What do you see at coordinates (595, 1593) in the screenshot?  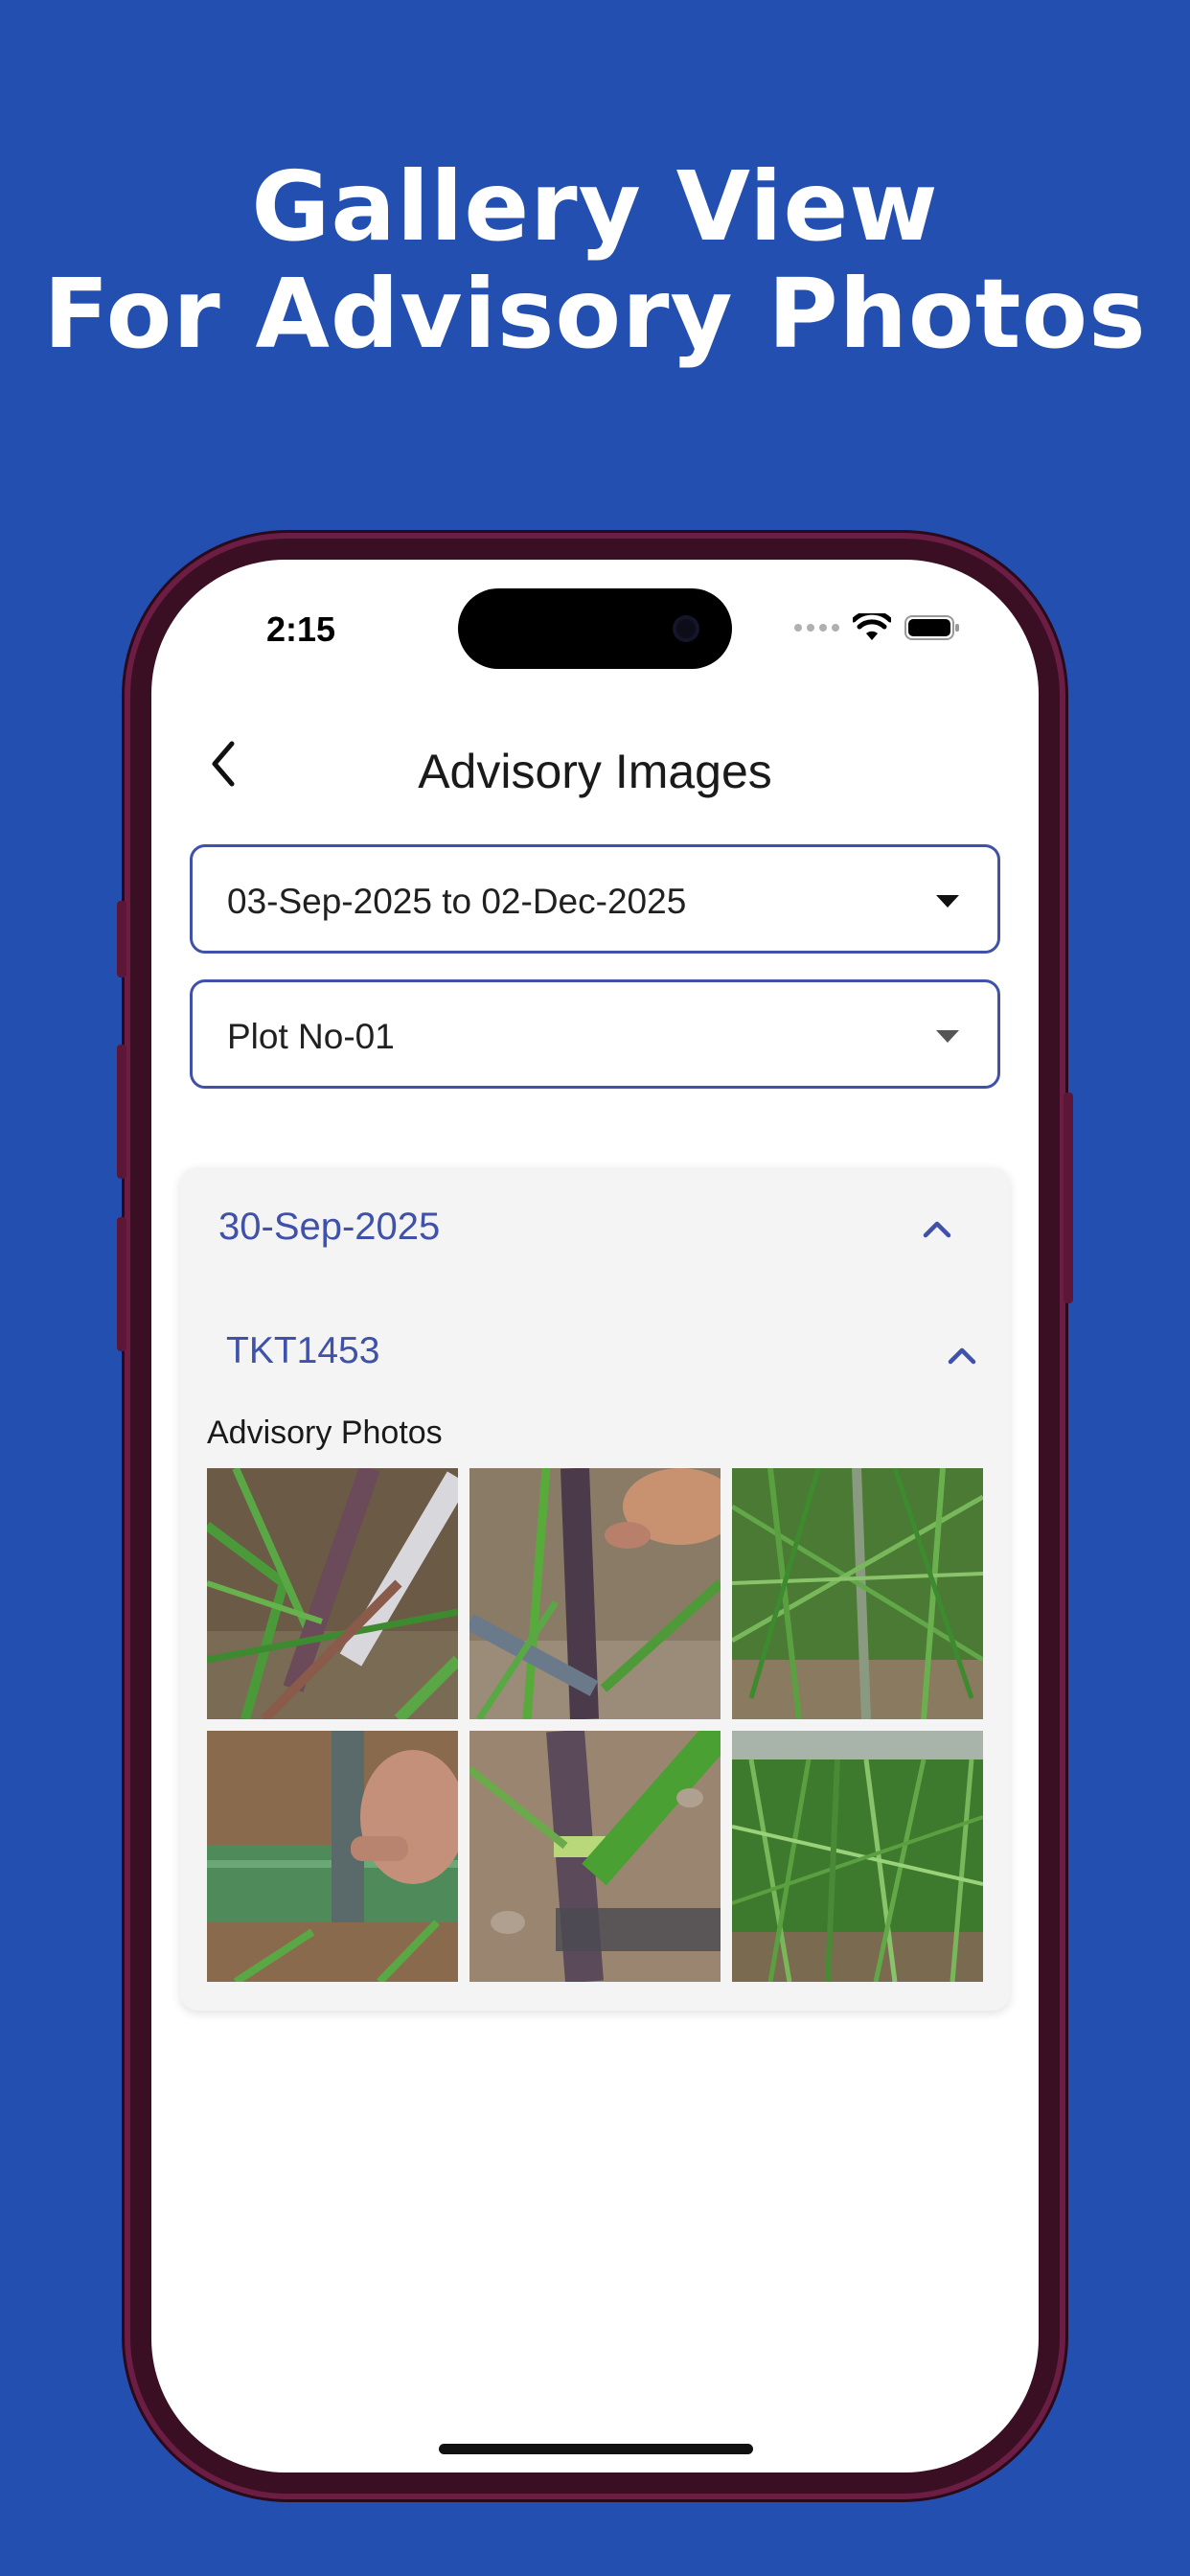 I see `hand-holding-cane-stalk-photo` at bounding box center [595, 1593].